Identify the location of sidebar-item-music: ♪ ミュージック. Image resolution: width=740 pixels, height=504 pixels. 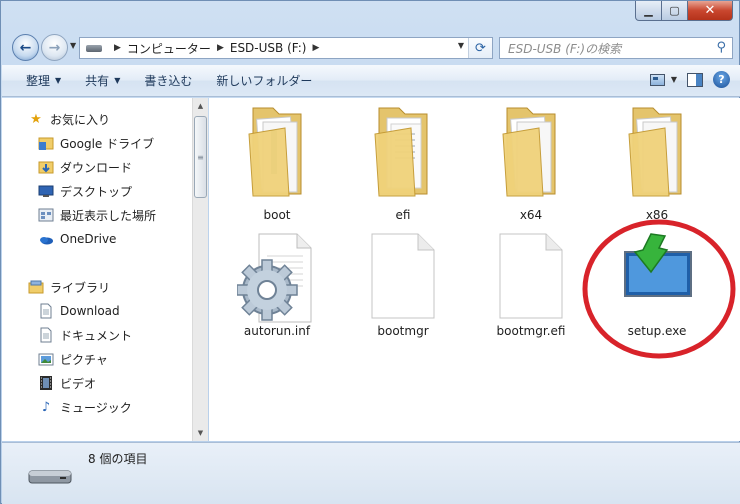
(85, 407).